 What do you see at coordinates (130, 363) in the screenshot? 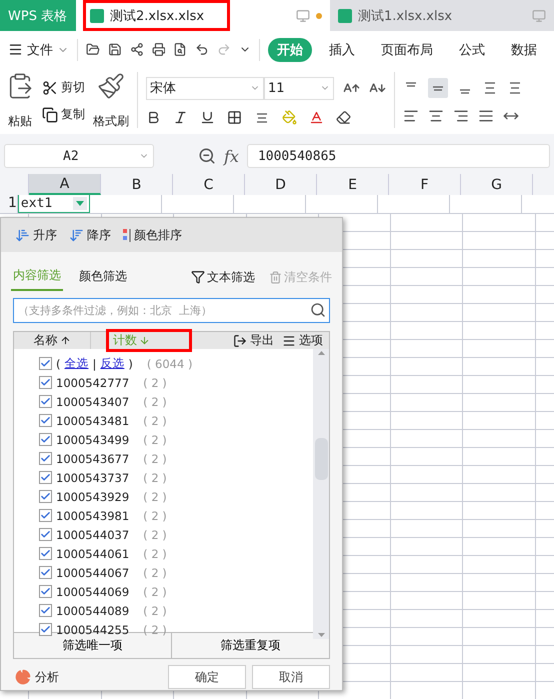
I see `paren-text: )` at bounding box center [130, 363].